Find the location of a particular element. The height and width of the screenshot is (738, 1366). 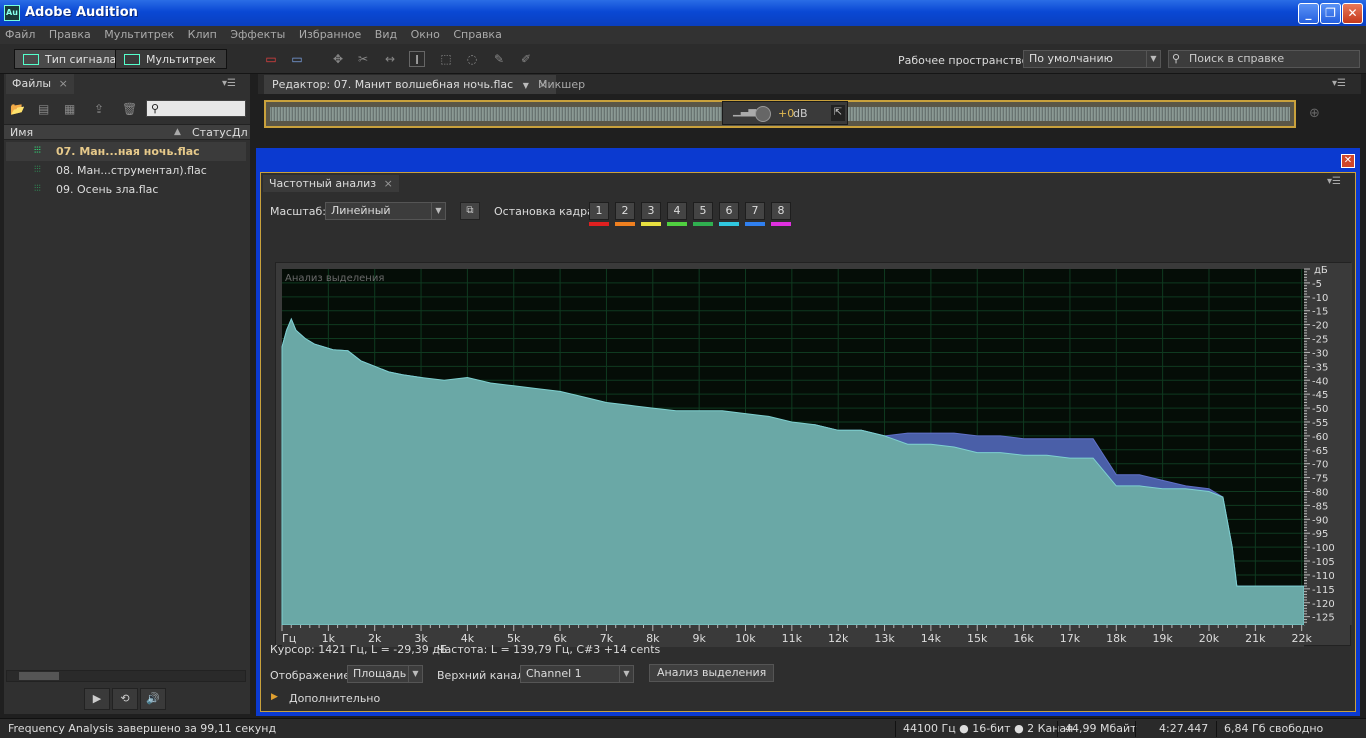

chevron-down-icon: ▼ is located at coordinates (526, 85).